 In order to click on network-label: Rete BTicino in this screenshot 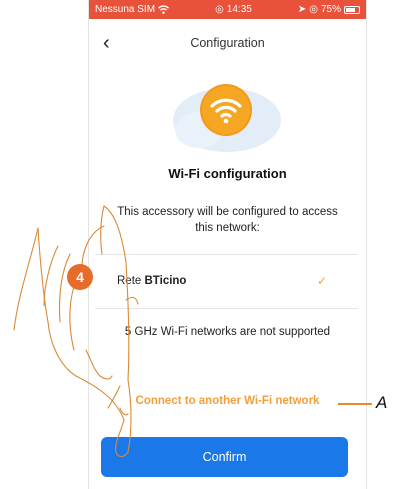, I will do `click(151, 281)`.